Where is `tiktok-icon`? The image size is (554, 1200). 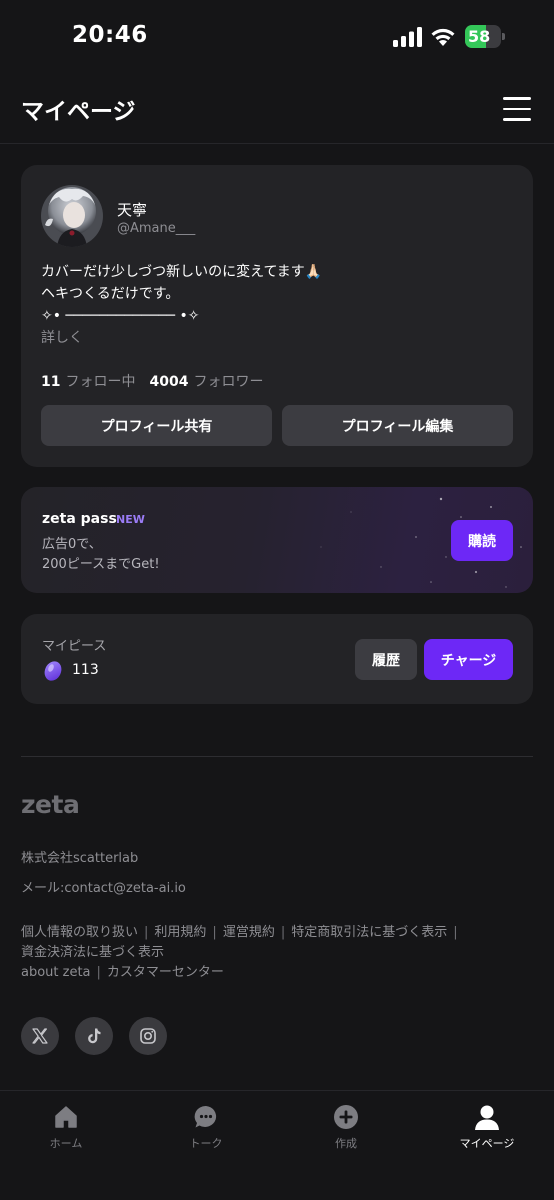
tiktok-icon is located at coordinates (94, 1036).